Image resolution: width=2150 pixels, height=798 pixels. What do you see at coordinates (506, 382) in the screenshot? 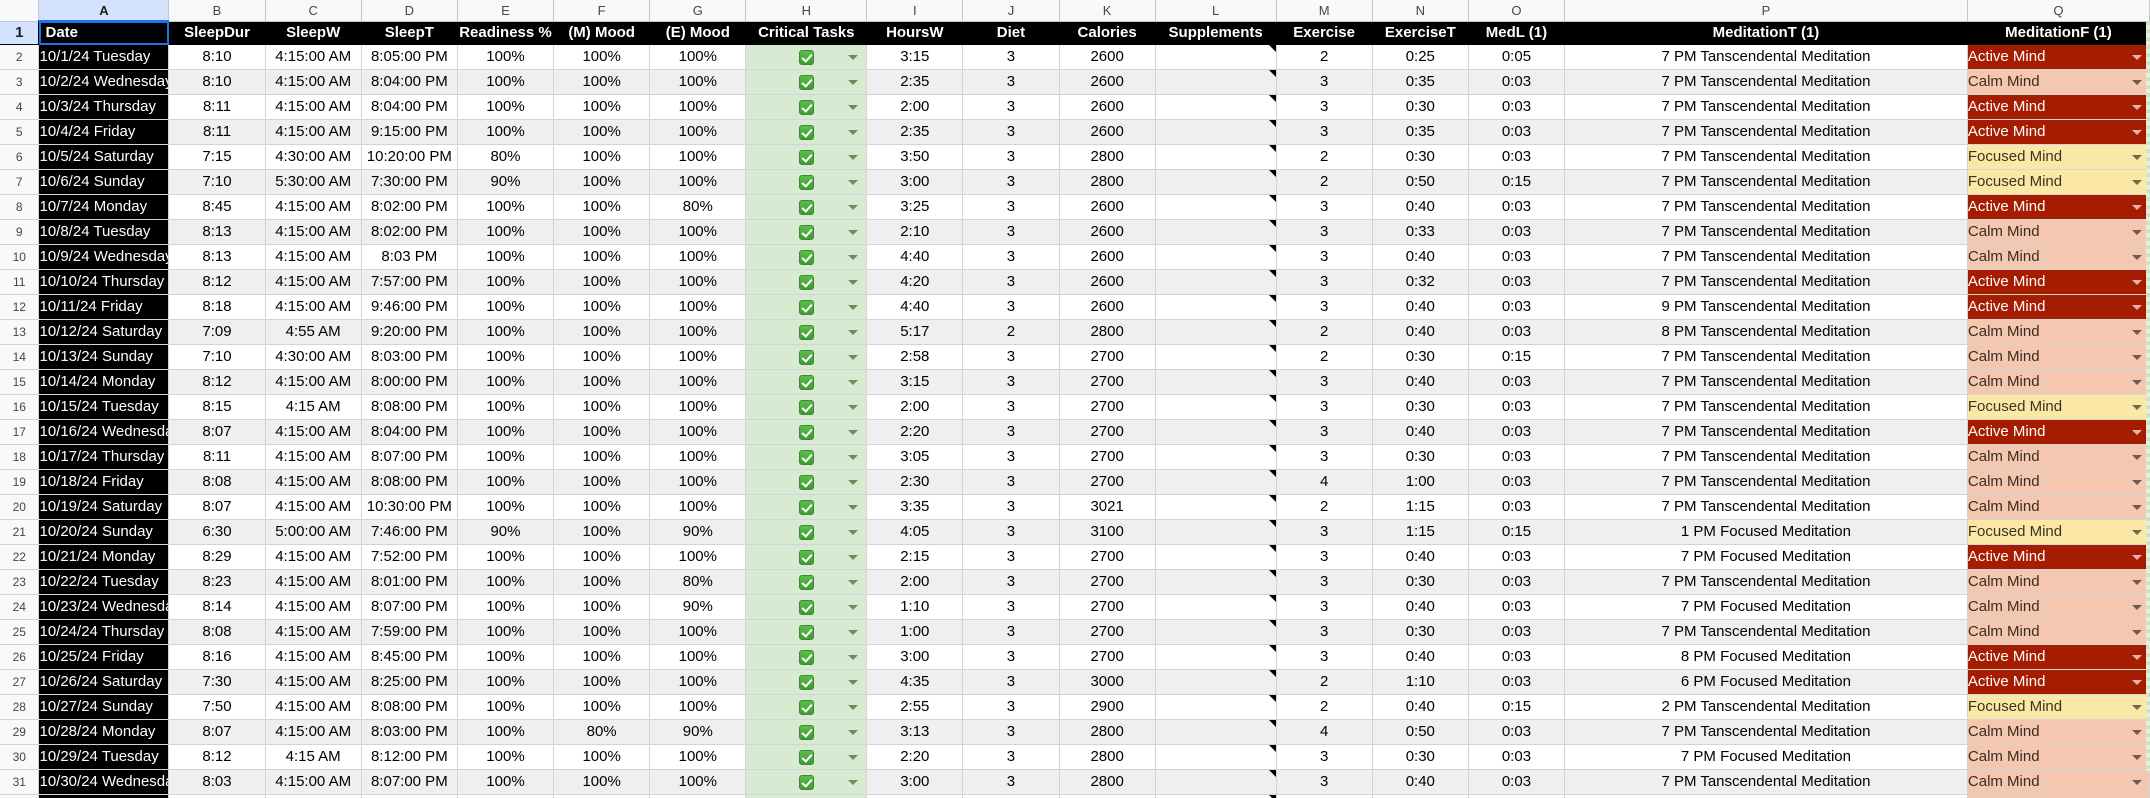
I see `cell-readiness: 100%` at bounding box center [506, 382].